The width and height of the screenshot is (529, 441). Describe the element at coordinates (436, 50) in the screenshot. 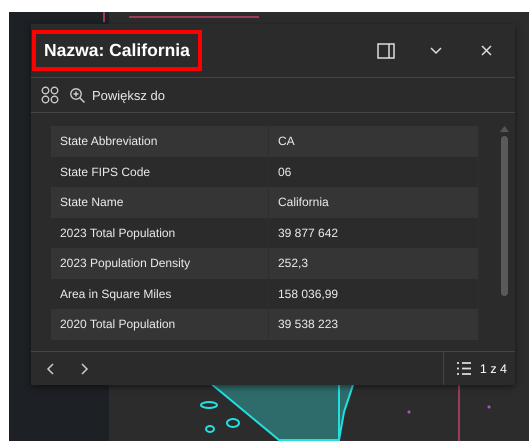

I see `chevron-down-icon` at that location.